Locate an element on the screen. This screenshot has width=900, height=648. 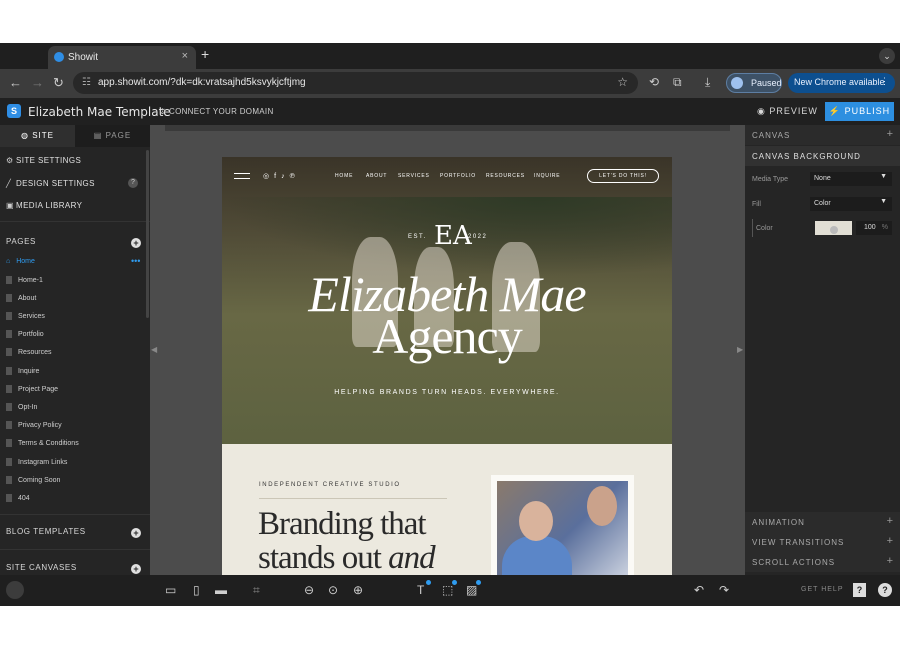
color-swatch is located at coordinates (833, 228).